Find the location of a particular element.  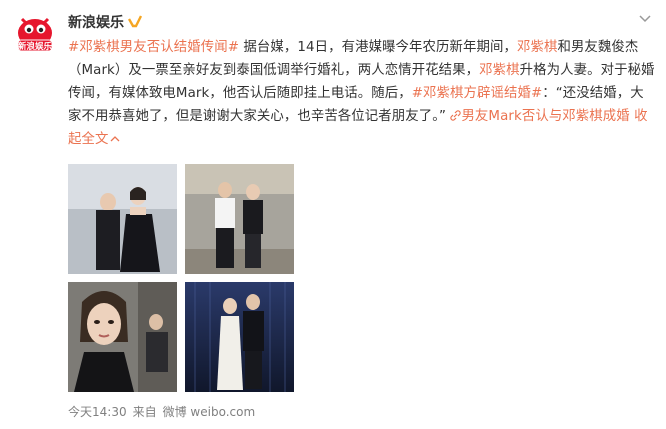

name-link-1: 邓紫棋 is located at coordinates (537, 47).